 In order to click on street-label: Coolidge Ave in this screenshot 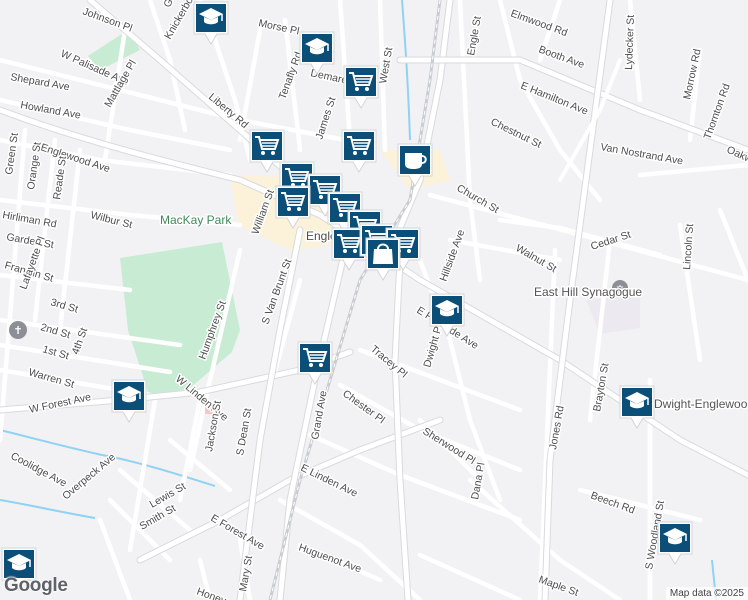, I will do `click(39, 470)`.